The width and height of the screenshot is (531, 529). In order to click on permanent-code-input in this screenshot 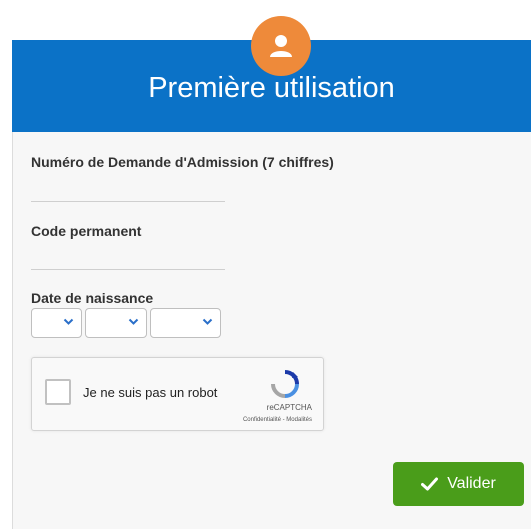, I will do `click(128, 256)`.